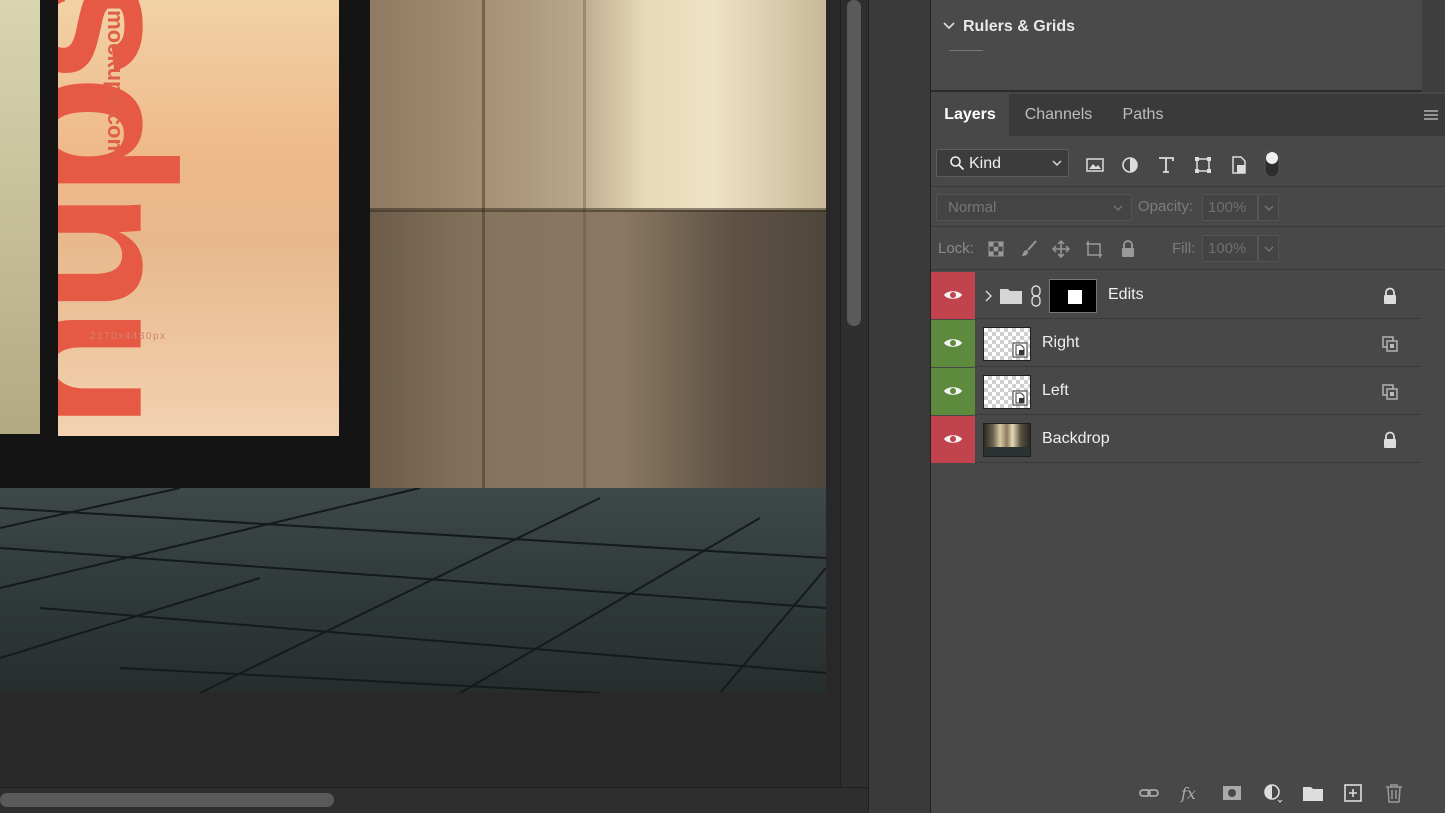 The image size is (1445, 813). What do you see at coordinates (1029, 249) in the screenshot?
I see `lock-pixels-brush-icon` at bounding box center [1029, 249].